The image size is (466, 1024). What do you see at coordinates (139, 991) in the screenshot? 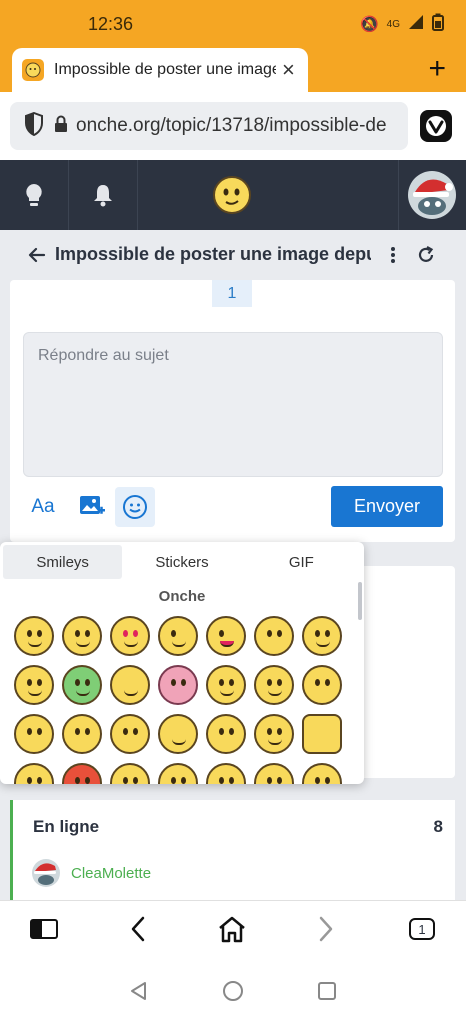
I see `nav-back-icon` at bounding box center [139, 991].